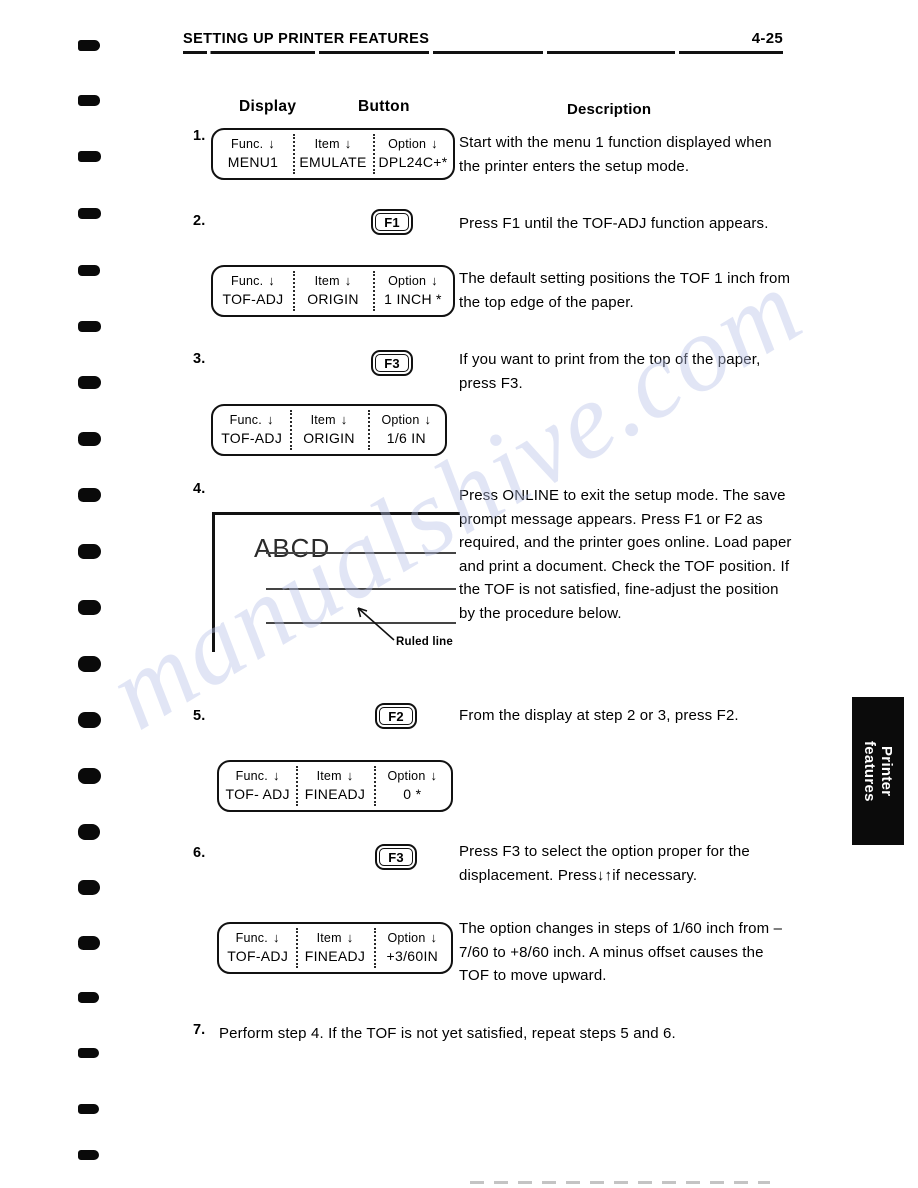 The width and height of the screenshot is (918, 1188). I want to click on lcd-value-option: 0 *, so click(412, 793).